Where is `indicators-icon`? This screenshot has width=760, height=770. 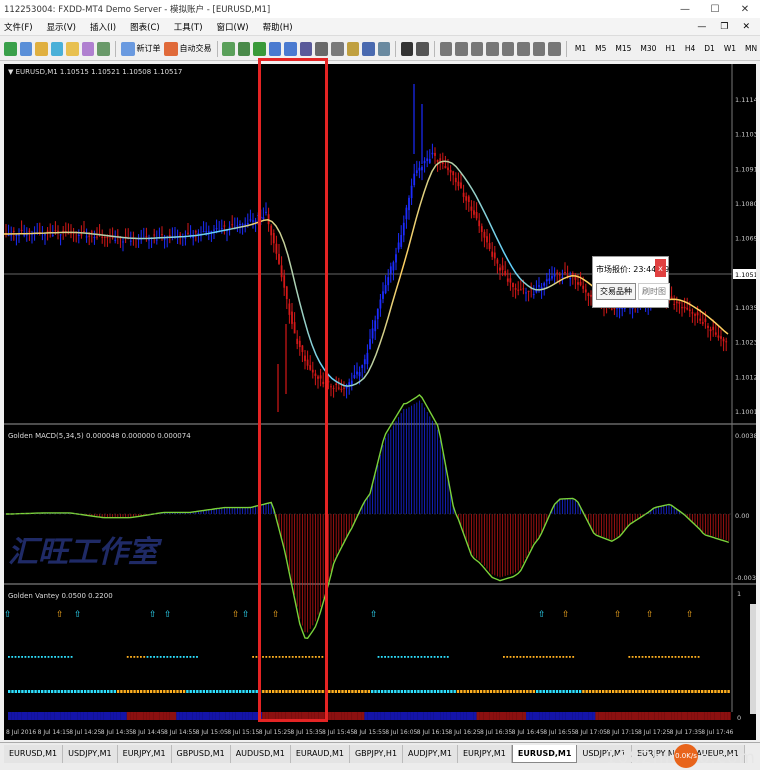 indicators-icon is located at coordinates (353, 48).